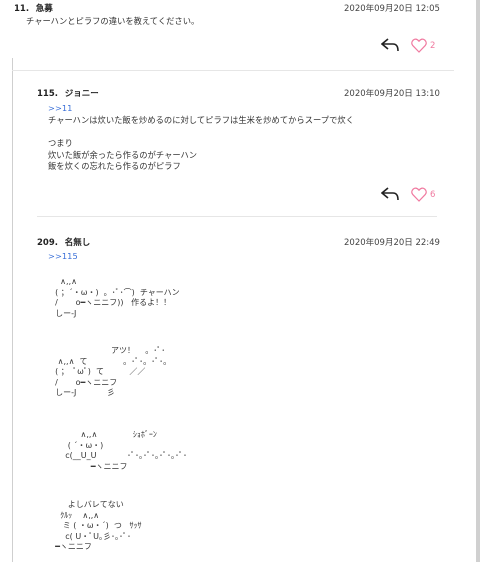 The width and height of the screenshot is (480, 562). I want to click on comment-header: 115. ジョニー, so click(68, 93).